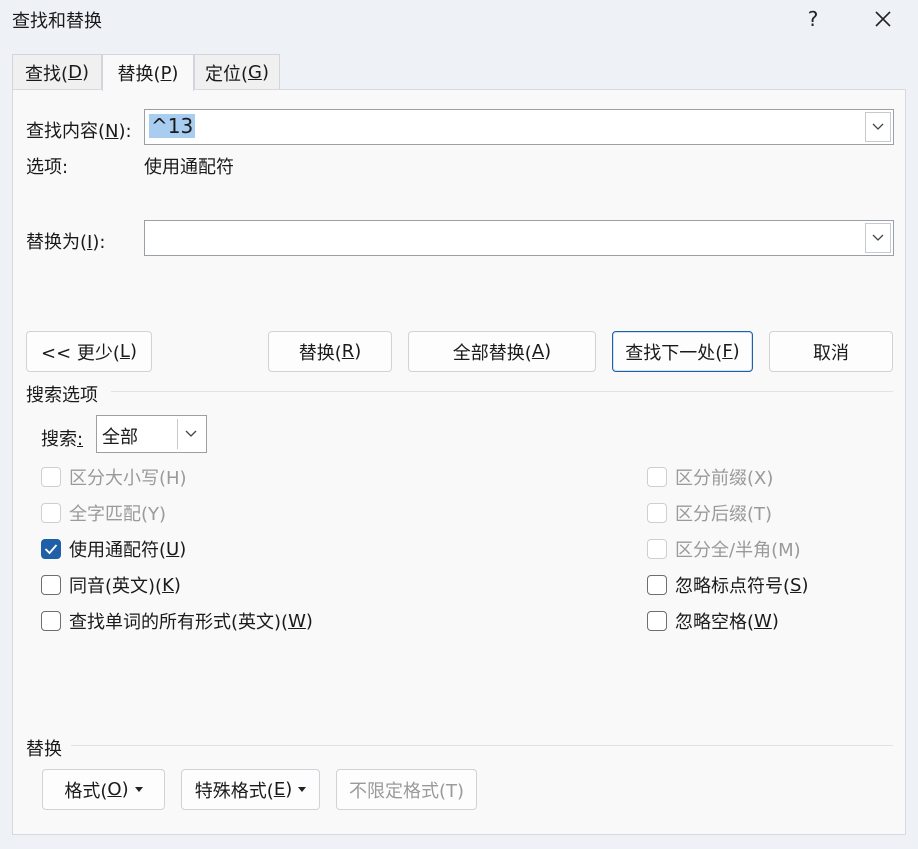 The height and width of the screenshot is (849, 918). I want to click on title-bar: 查找和替换 ?, so click(459, 20).